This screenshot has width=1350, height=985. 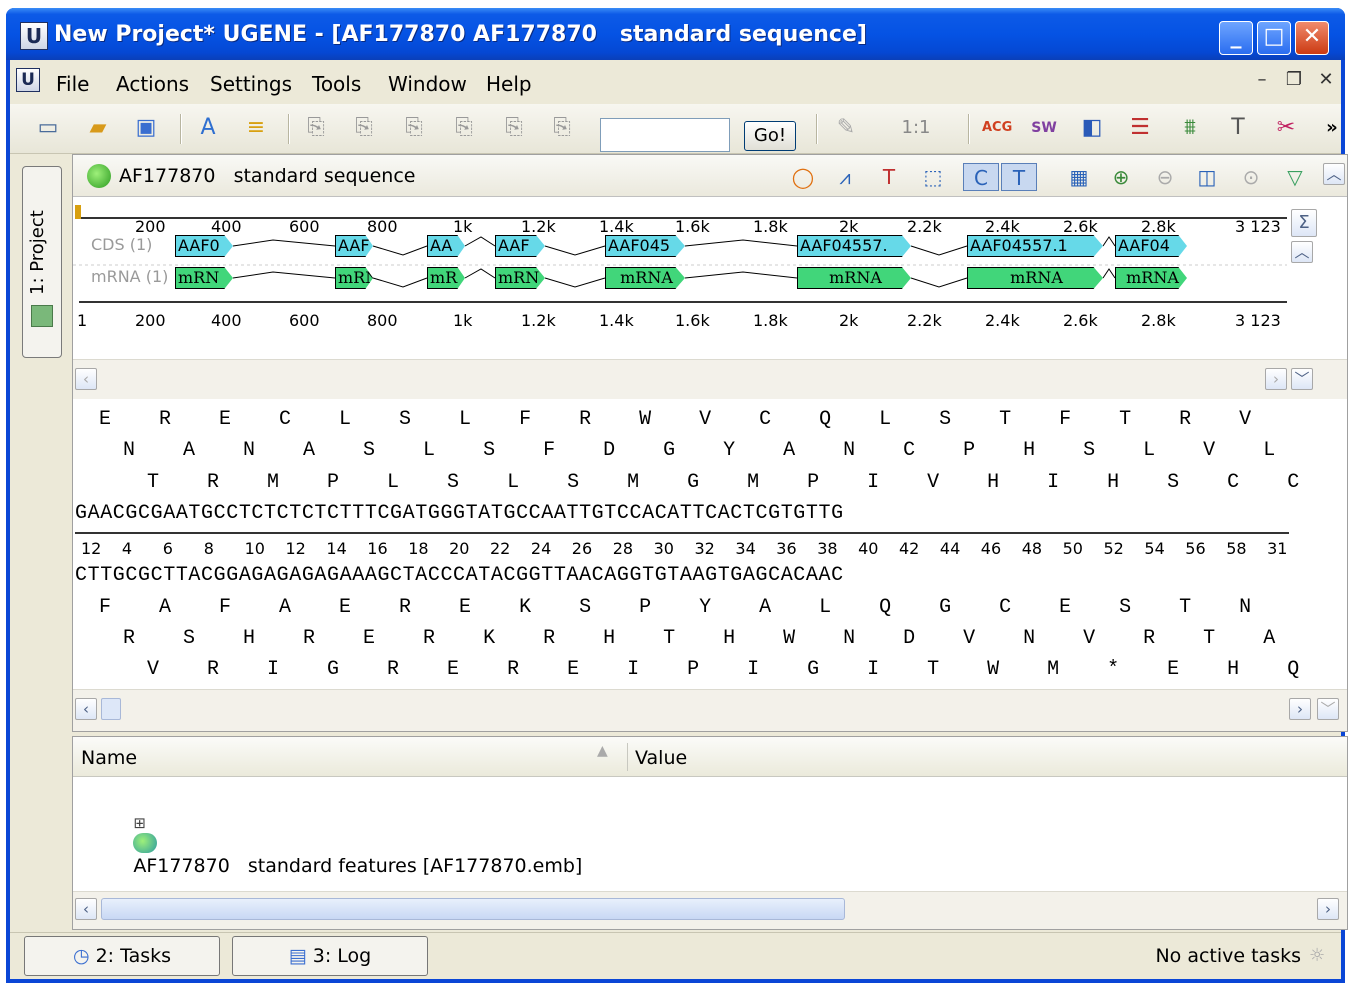 I want to click on ugene-app-icon: U, so click(x=34, y=36).